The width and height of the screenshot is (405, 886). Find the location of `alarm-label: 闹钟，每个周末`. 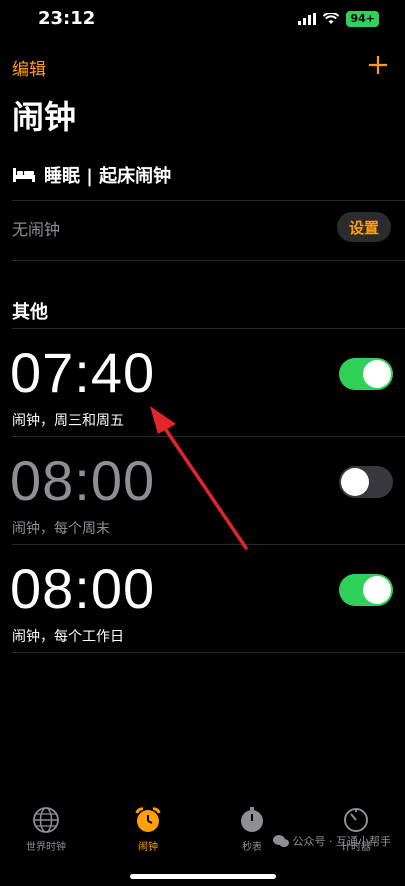

alarm-label: 闹钟，每个周末 is located at coordinates (61, 529).